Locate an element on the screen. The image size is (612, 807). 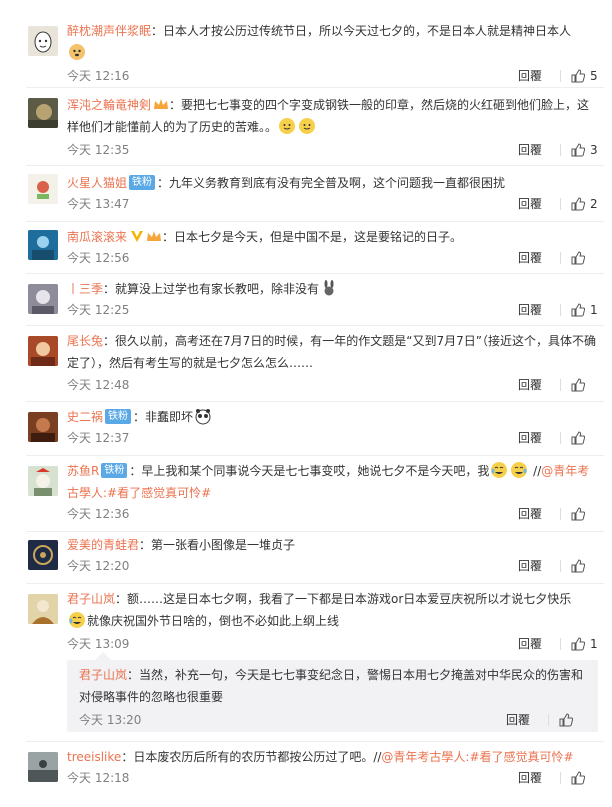
verified-v-icon is located at coordinates (137, 235).